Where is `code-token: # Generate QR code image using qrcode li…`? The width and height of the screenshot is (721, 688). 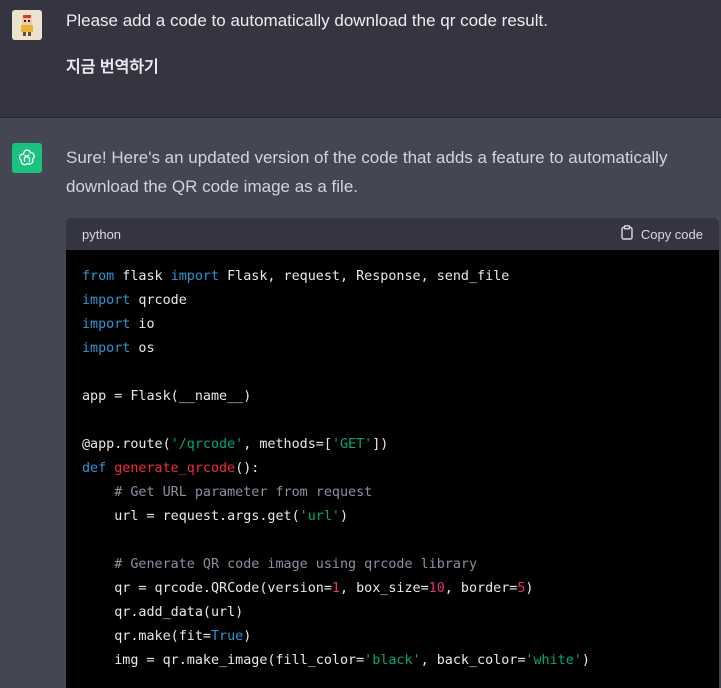
code-token: # Generate QR code image using qrcode li… is located at coordinates (296, 564).